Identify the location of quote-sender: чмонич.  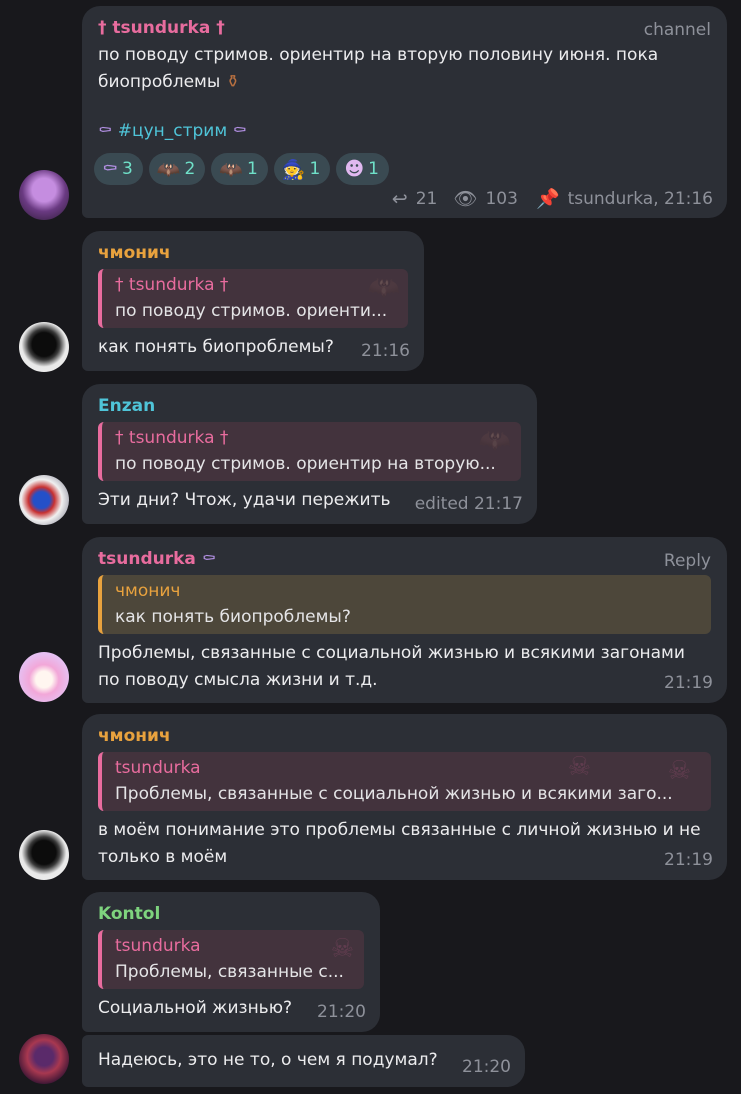
(148, 591).